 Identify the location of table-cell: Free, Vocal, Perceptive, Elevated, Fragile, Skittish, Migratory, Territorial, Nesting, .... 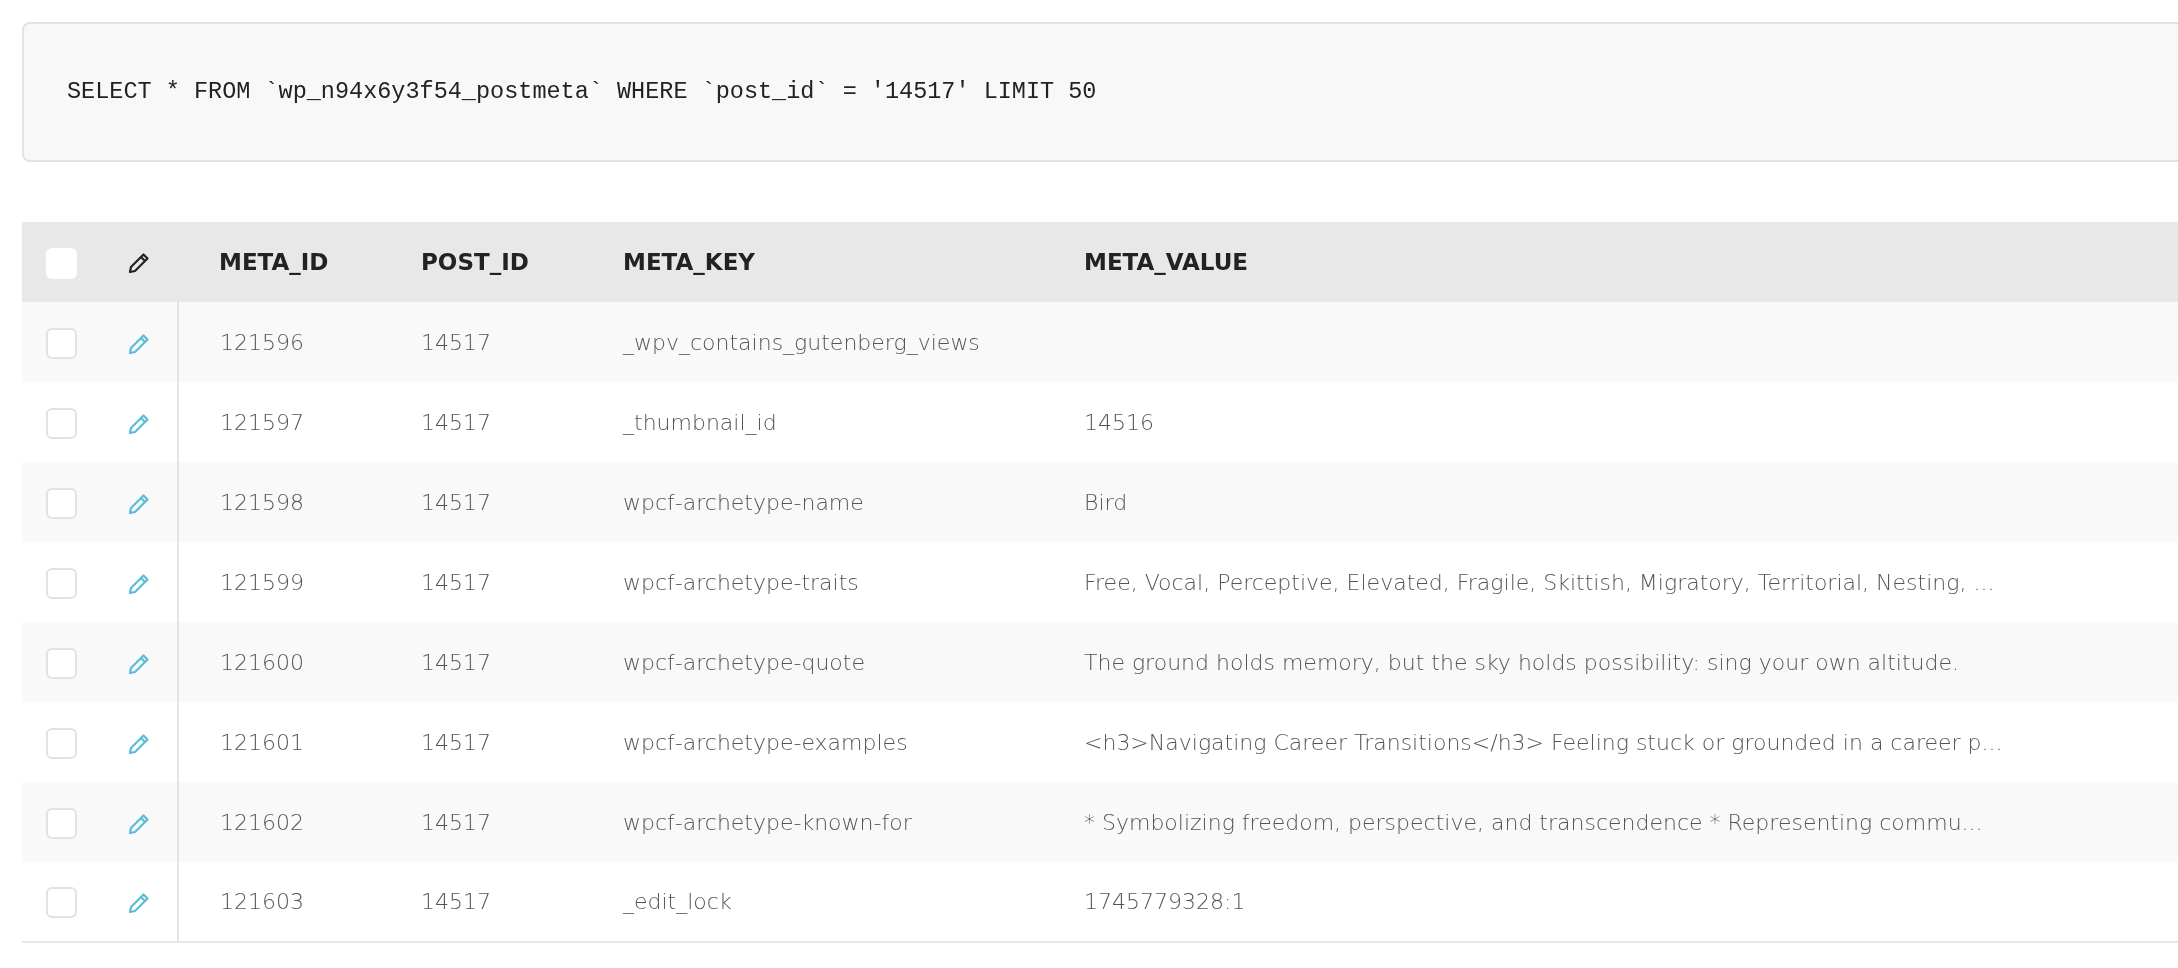
(1539, 582).